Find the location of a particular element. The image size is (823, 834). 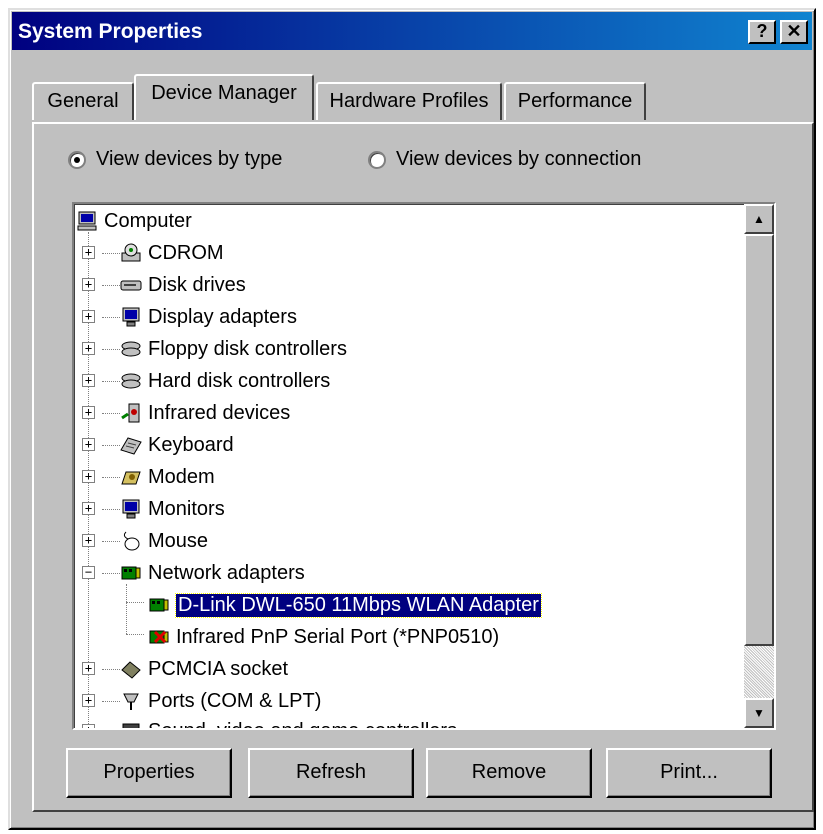

tree-label: Disk drives is located at coordinates (197, 284).